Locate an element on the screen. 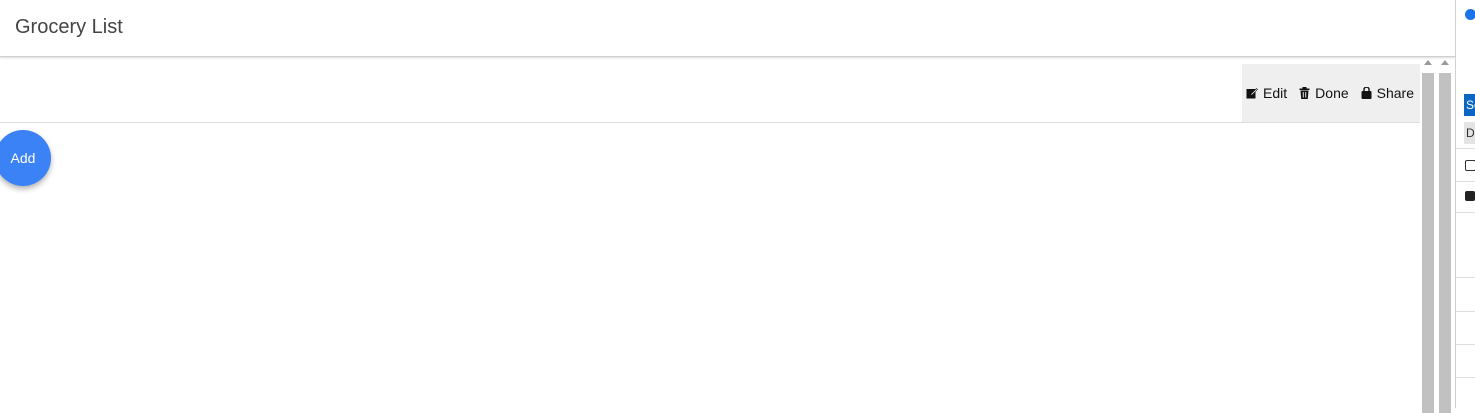  app-header: Grocery List is located at coordinates (727, 28).